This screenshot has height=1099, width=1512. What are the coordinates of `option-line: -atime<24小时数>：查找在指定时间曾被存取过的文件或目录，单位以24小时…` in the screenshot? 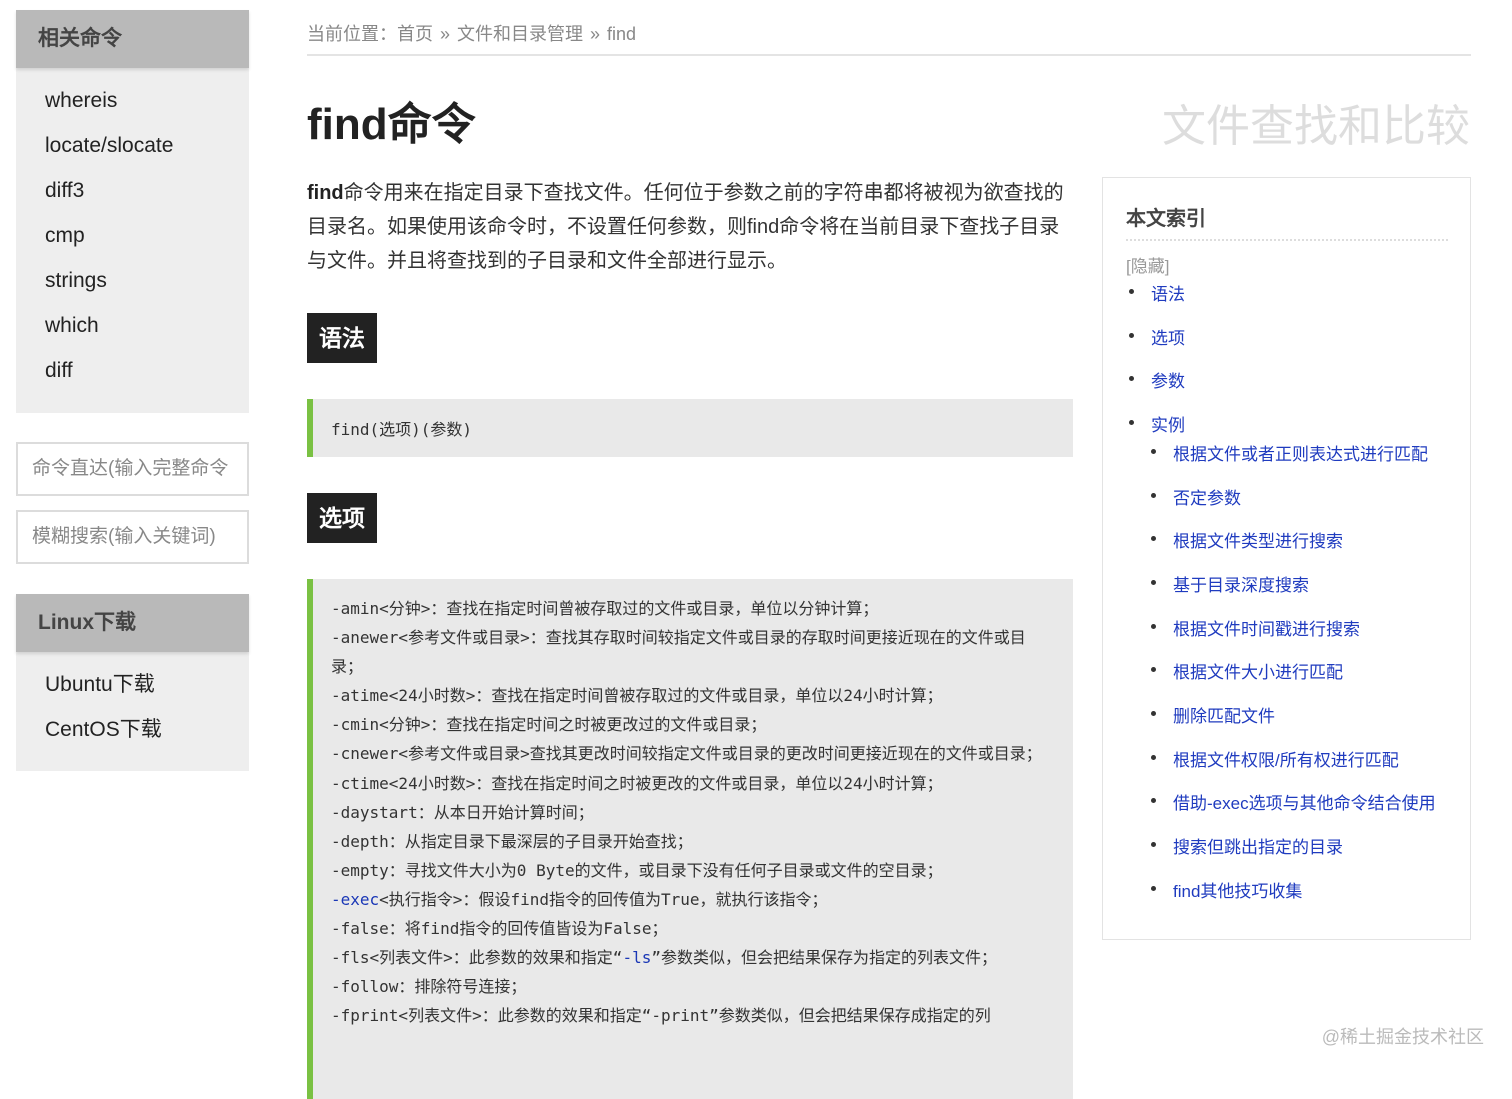 It's located at (637, 696).